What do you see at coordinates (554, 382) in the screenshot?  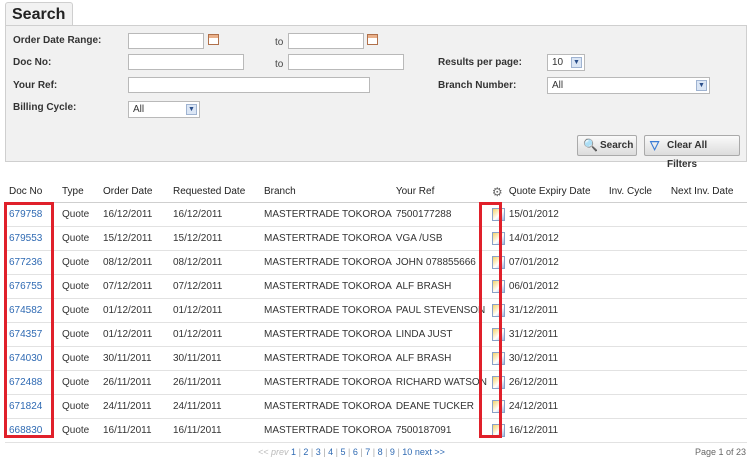 I see `quote-expiry-cell: 26/12/2011` at bounding box center [554, 382].